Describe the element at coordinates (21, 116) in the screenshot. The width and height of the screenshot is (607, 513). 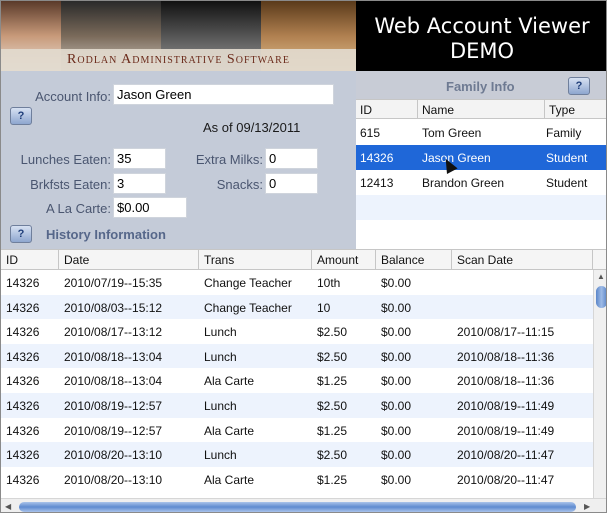
I see `account-help-button: ?` at that location.